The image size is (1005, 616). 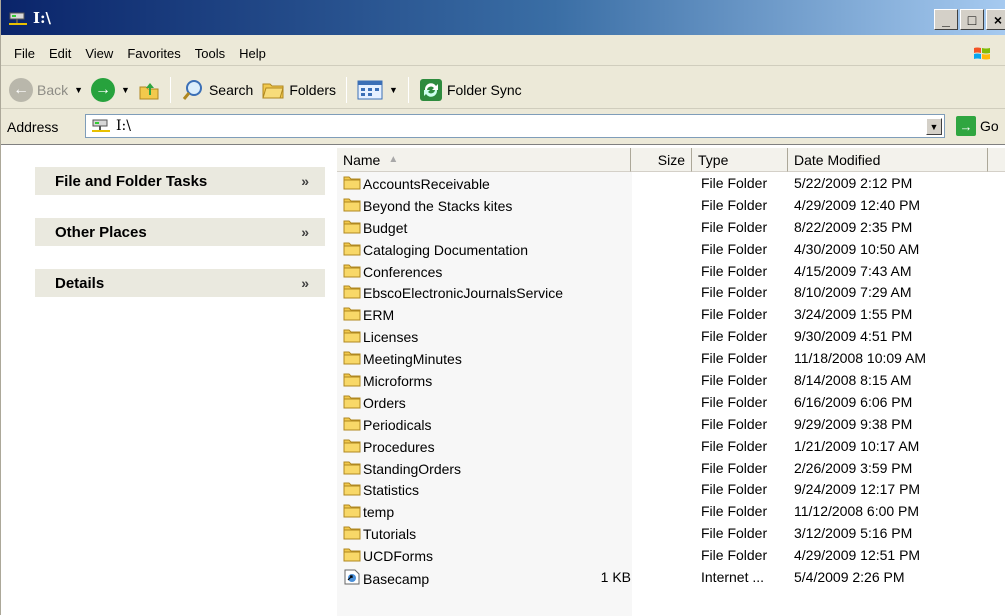 I want to click on forward-dropdown-icon: ▼, so click(x=125, y=90).